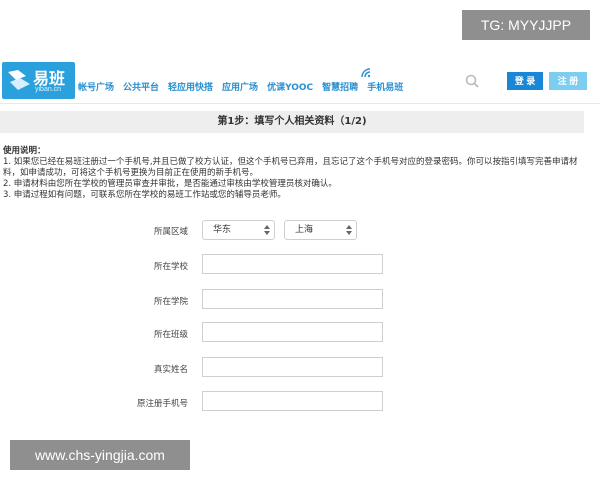 The height and width of the screenshot is (480, 600). I want to click on wifi-signal-icon, so click(366, 73).